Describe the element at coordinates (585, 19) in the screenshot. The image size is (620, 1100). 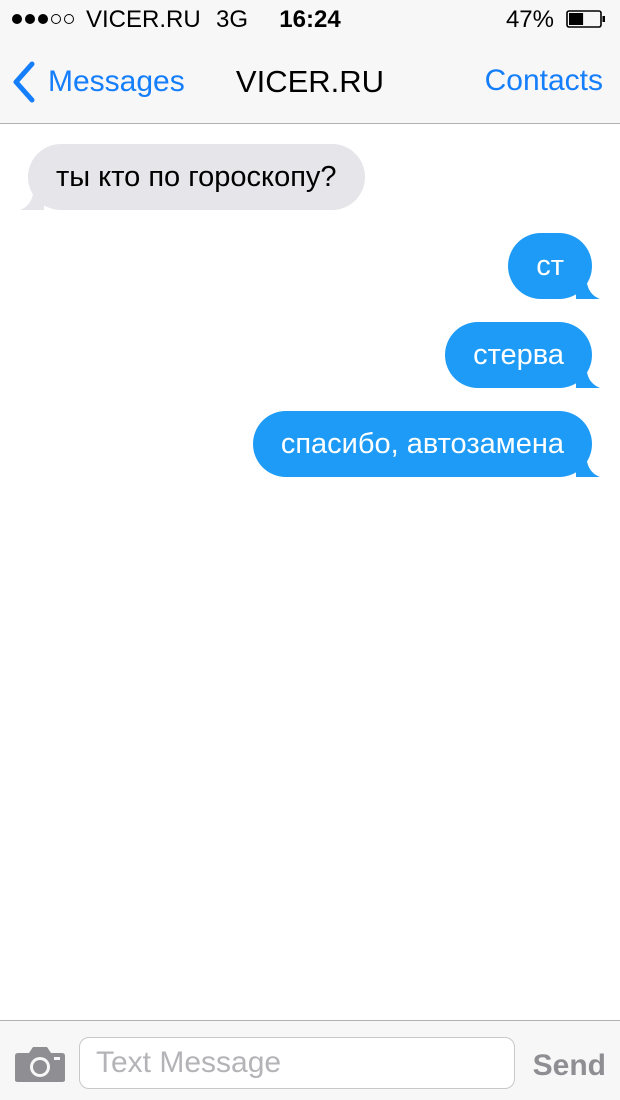
I see `battery-icon` at that location.